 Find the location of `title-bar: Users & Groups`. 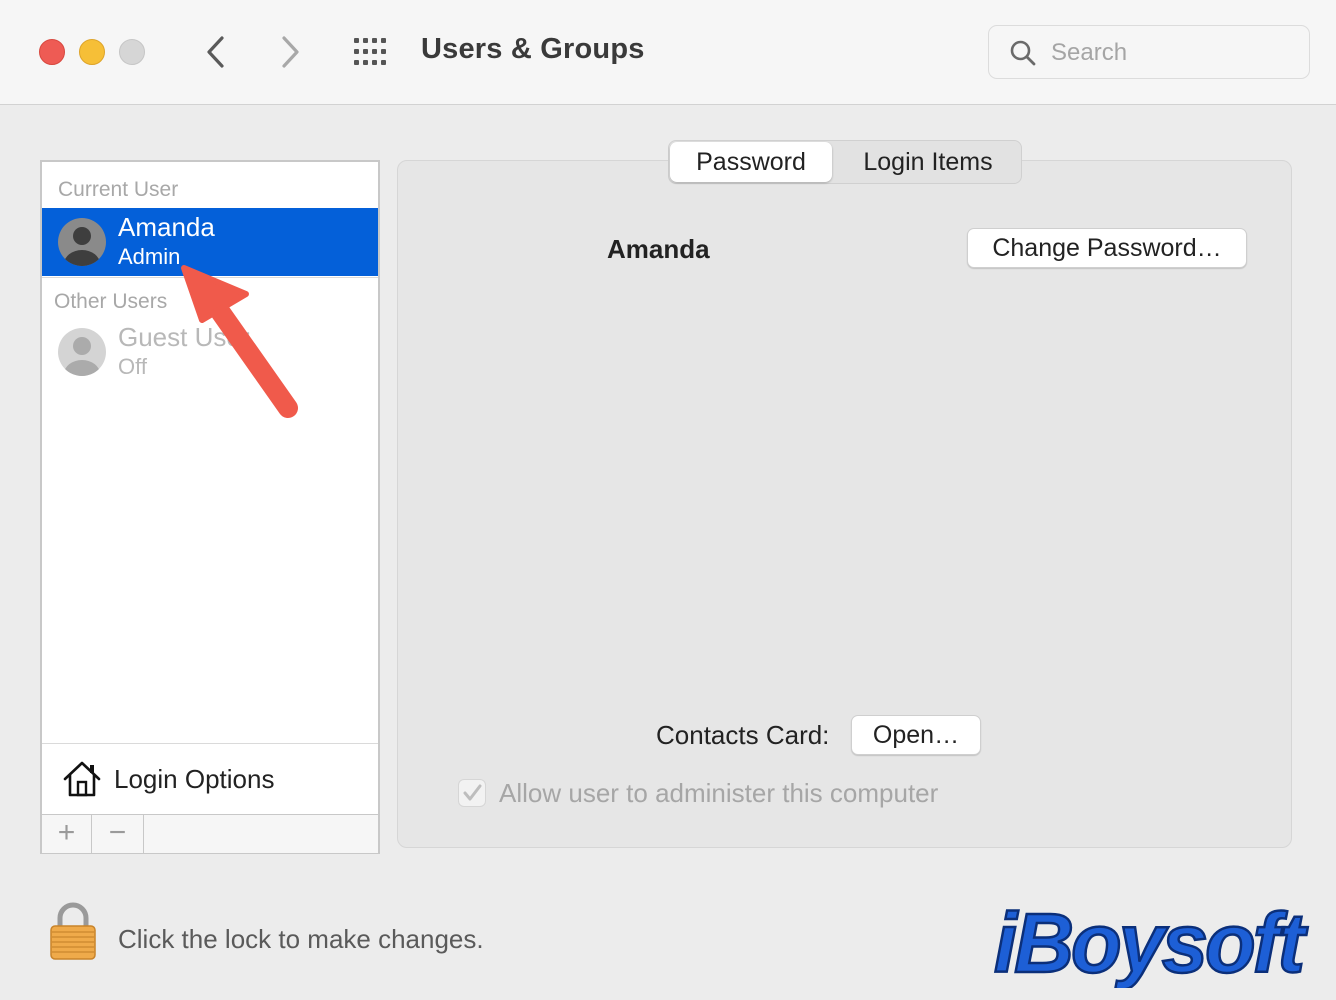

title-bar: Users & Groups is located at coordinates (668, 52).